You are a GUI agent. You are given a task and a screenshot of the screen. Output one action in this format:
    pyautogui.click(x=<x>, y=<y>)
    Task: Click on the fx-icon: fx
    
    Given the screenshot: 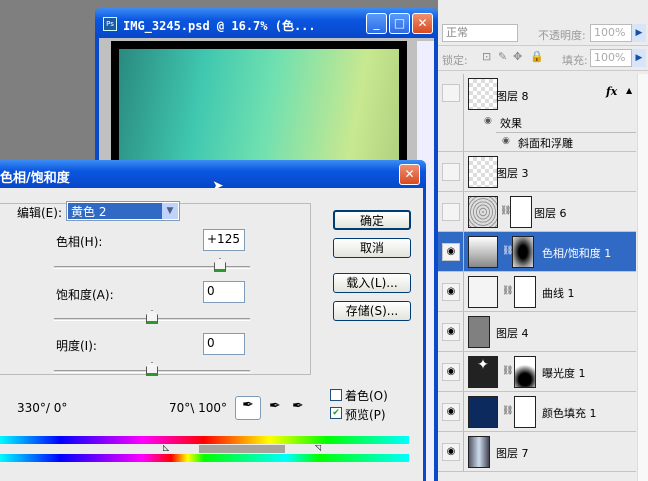 What is the action you would take?
    pyautogui.click(x=611, y=91)
    